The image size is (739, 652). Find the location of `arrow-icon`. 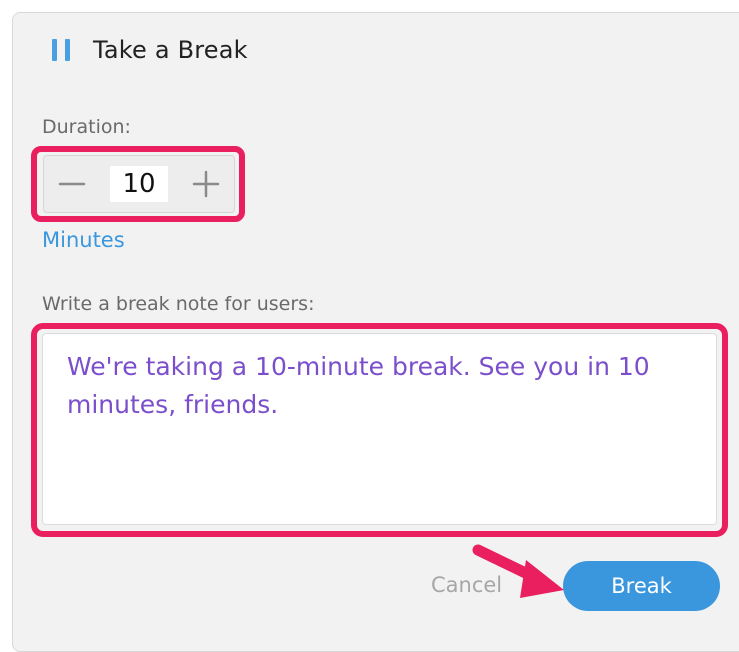

arrow-icon is located at coordinates (518, 571).